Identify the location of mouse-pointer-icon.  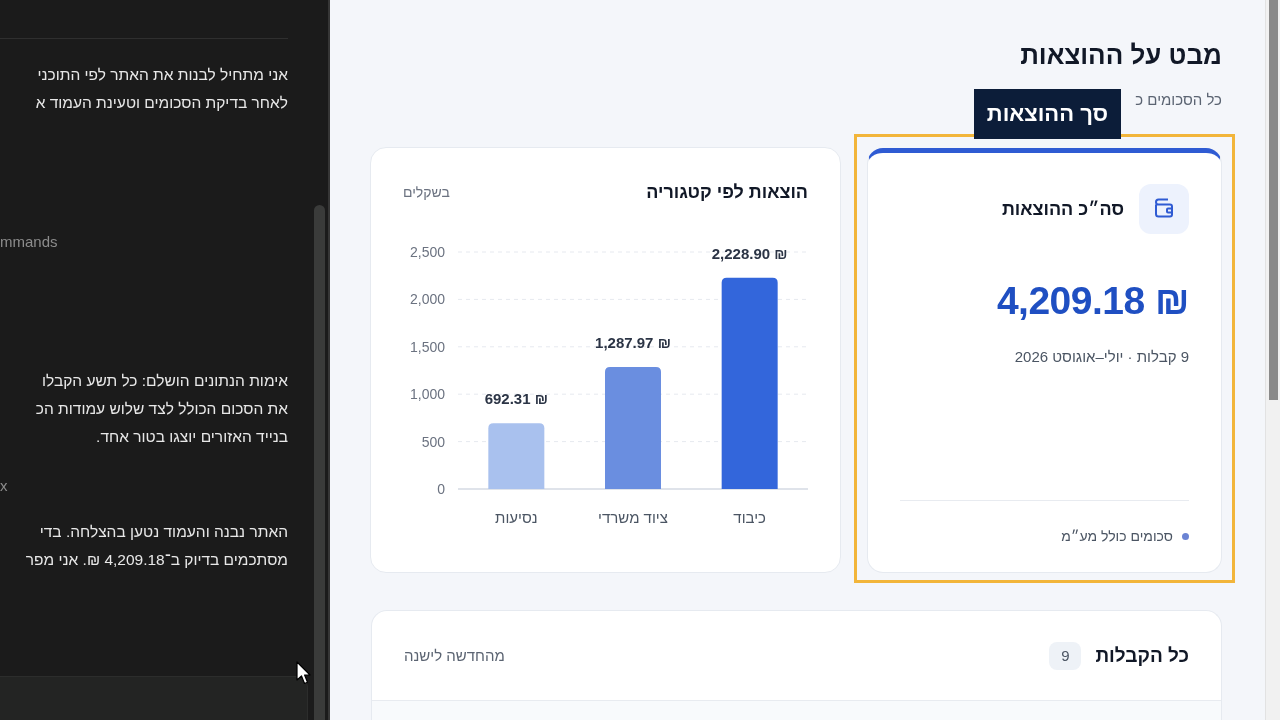
(303, 673).